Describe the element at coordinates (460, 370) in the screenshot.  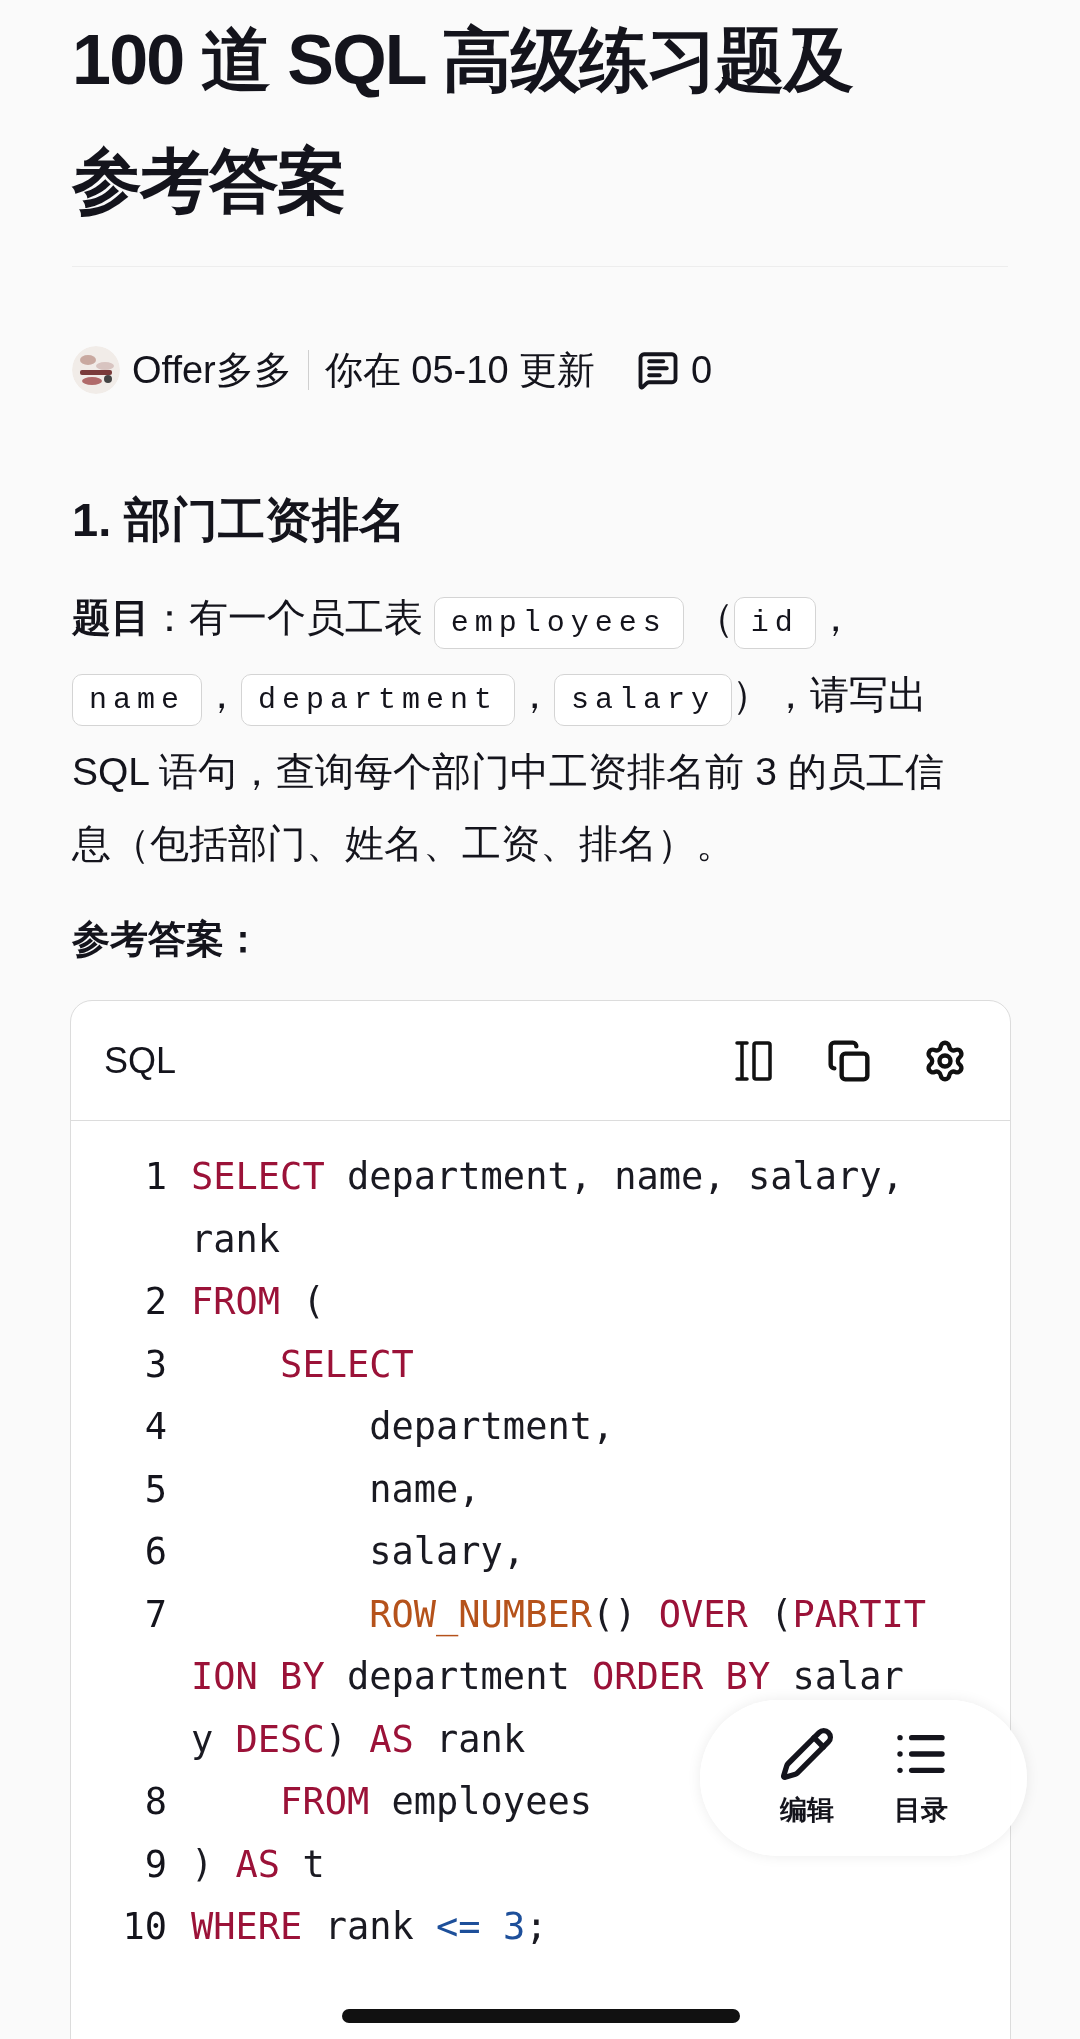
I see `update-info: 你在 05-10 更新` at that location.